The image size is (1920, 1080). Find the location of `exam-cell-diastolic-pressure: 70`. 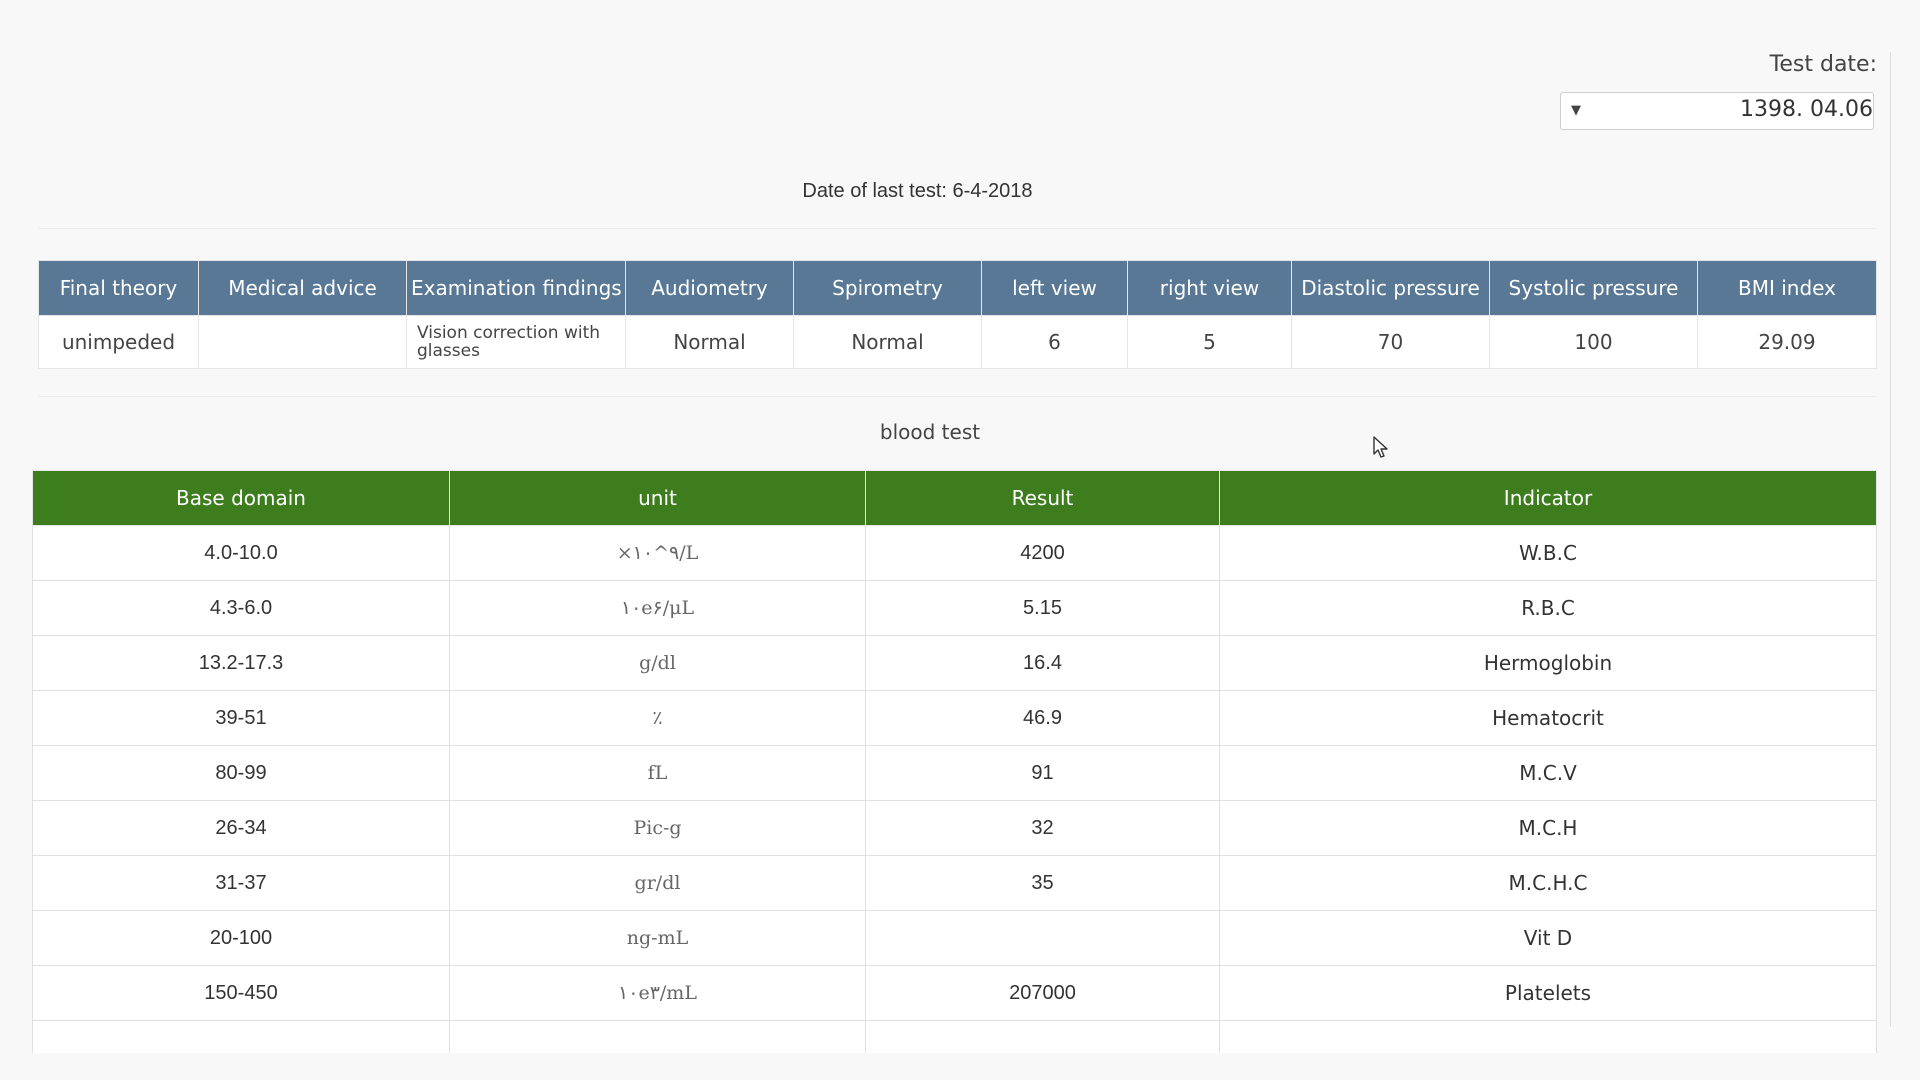

exam-cell-diastolic-pressure: 70 is located at coordinates (1390, 342).